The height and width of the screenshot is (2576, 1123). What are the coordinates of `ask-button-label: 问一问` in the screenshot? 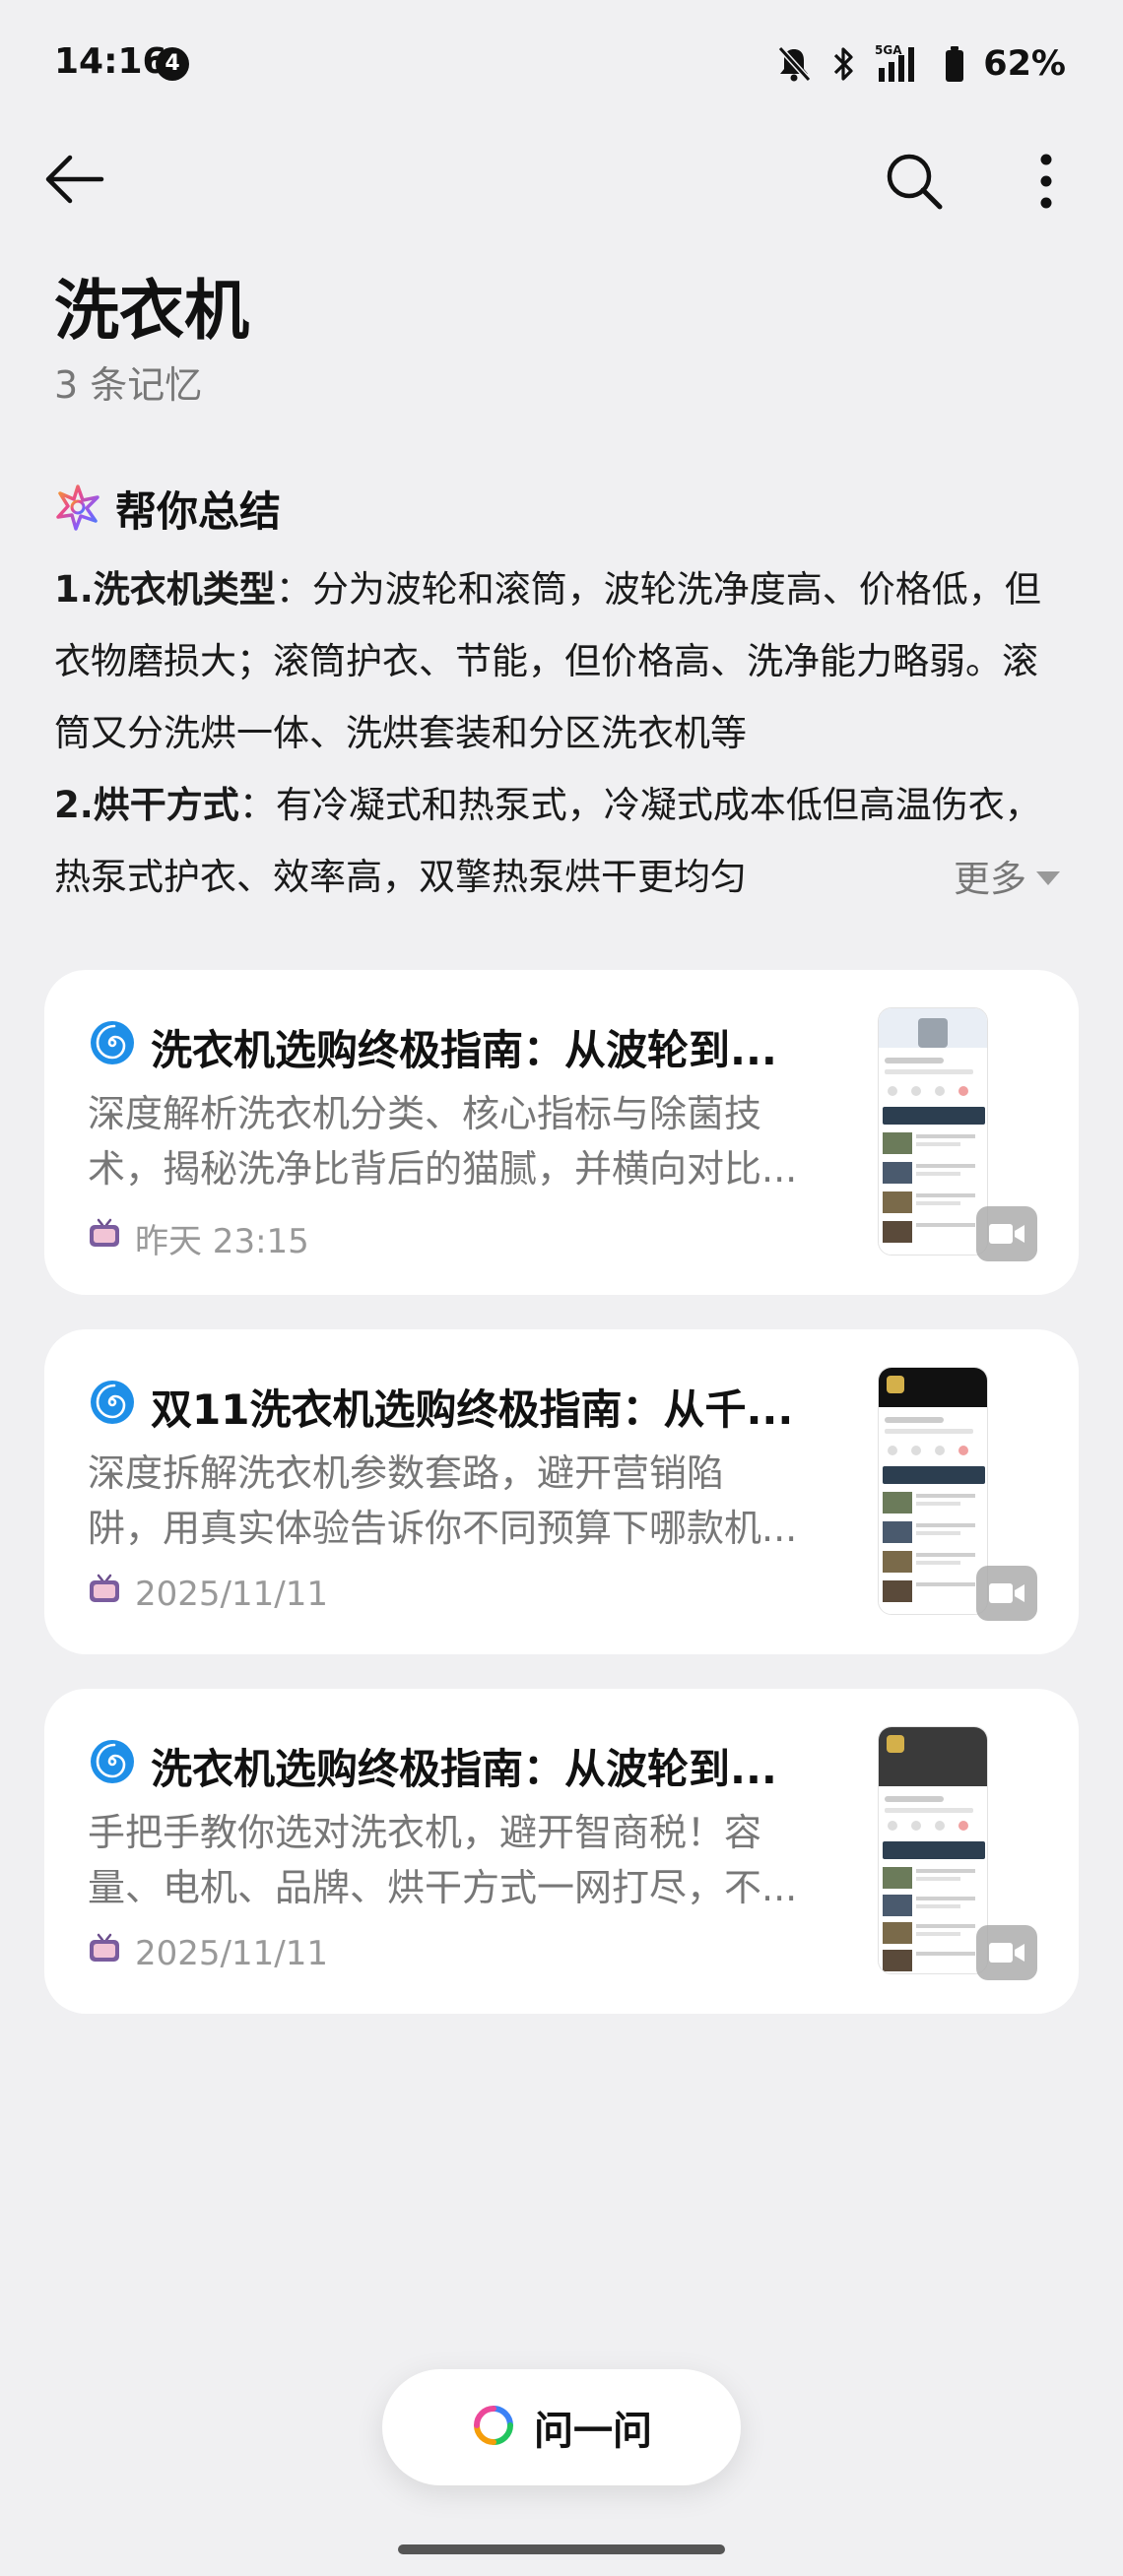 It's located at (593, 2431).